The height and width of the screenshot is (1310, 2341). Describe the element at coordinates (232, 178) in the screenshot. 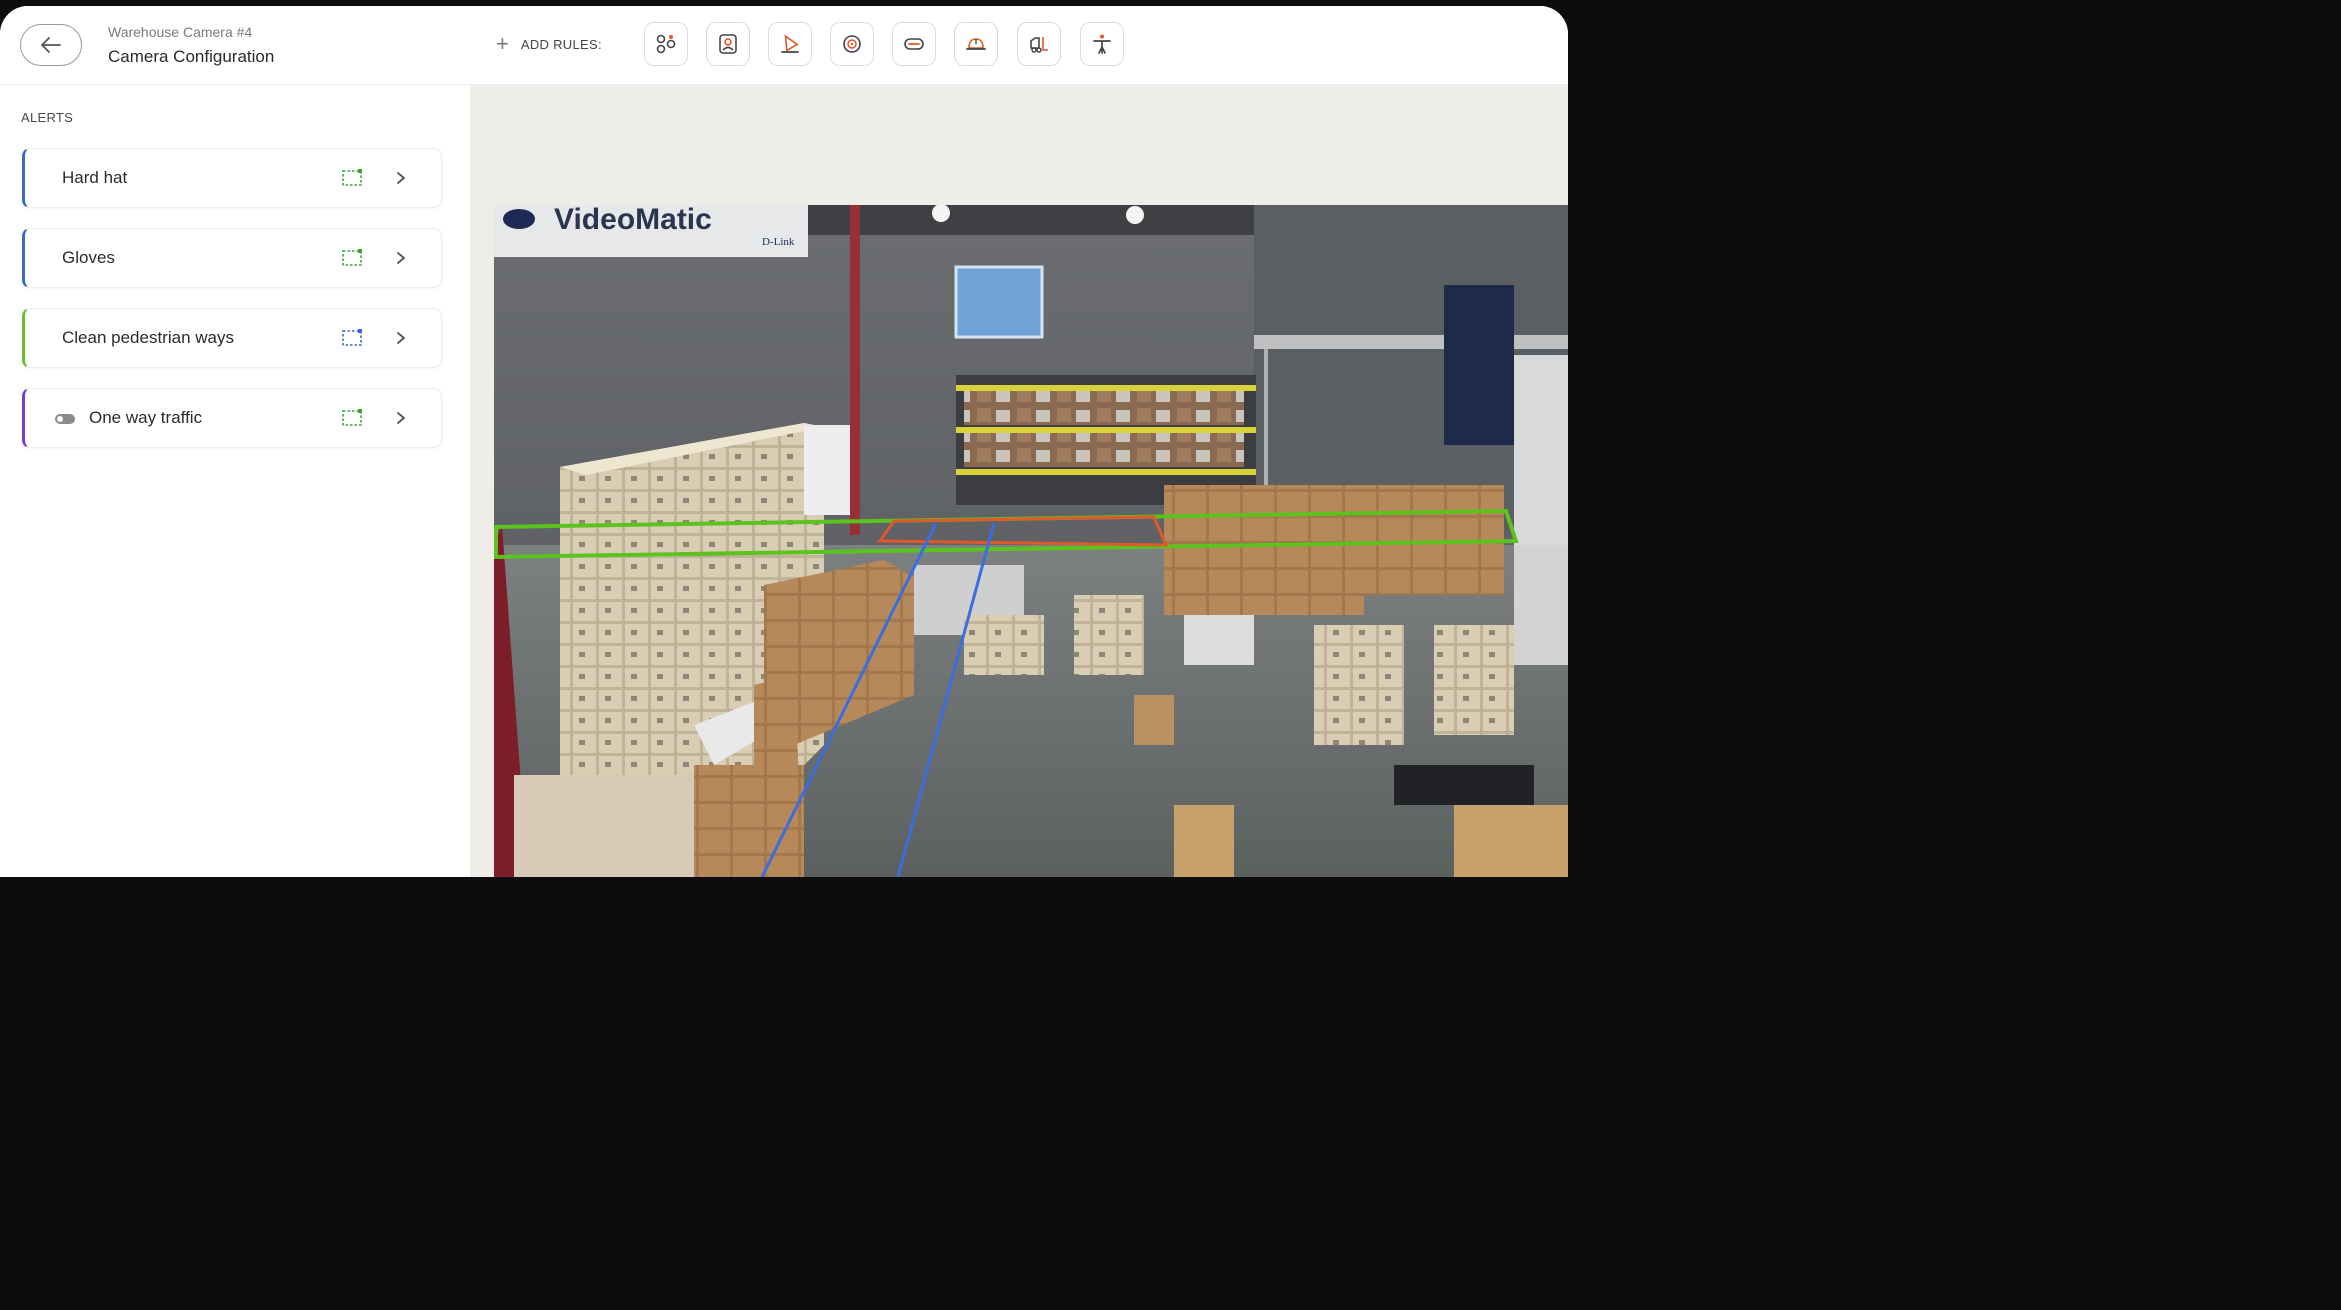

I see `alert-item-hard-hat: Hard hat` at that location.